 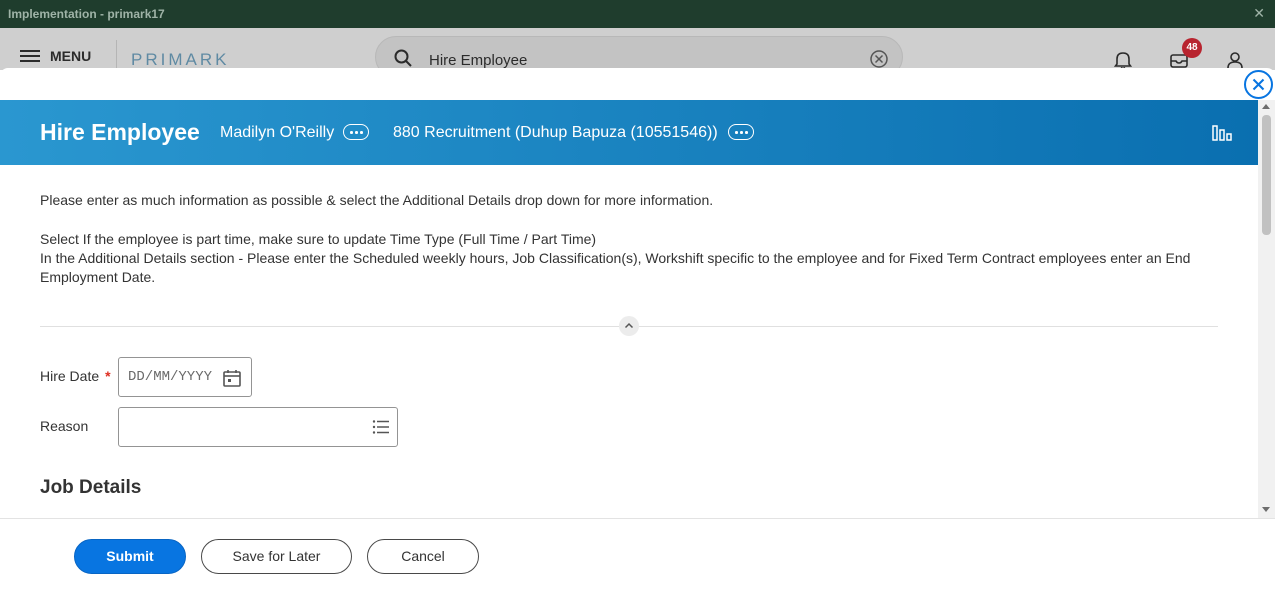 I want to click on save-for-later-button: Save for Later, so click(x=276, y=556).